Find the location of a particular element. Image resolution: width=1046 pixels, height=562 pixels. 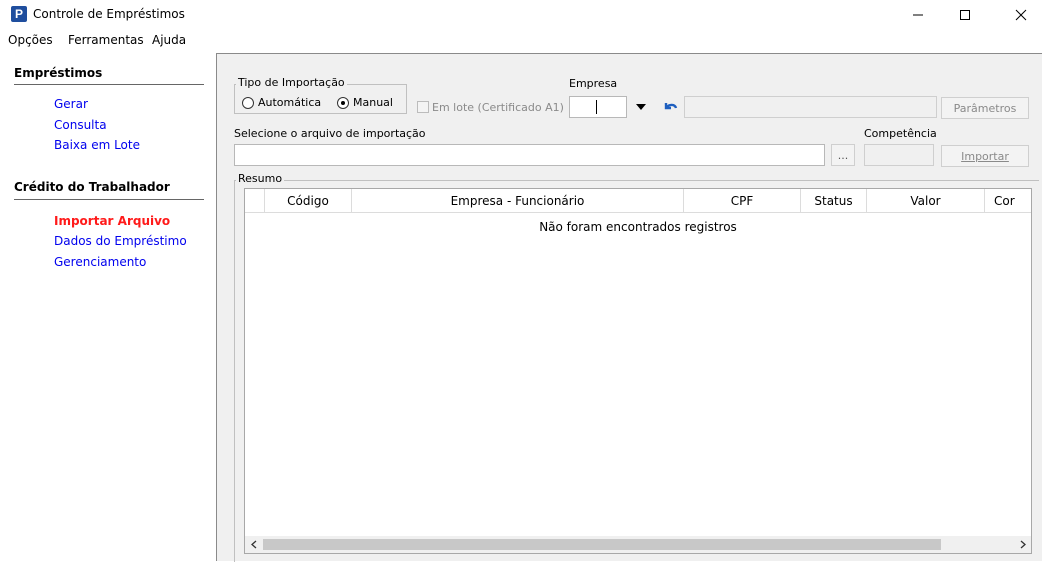

empresa-label: Empresa is located at coordinates (593, 83).